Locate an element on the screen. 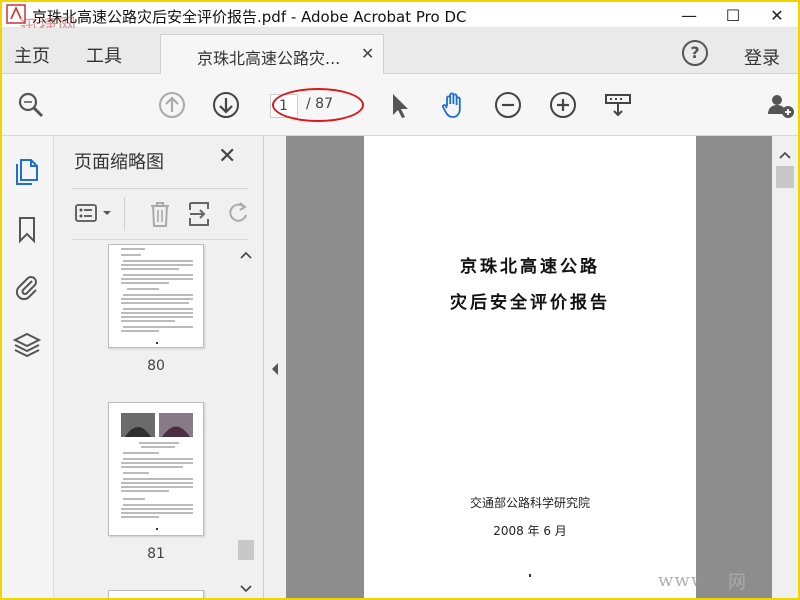 This screenshot has width=800, height=600. minimize-icon: — is located at coordinates (689, 15).